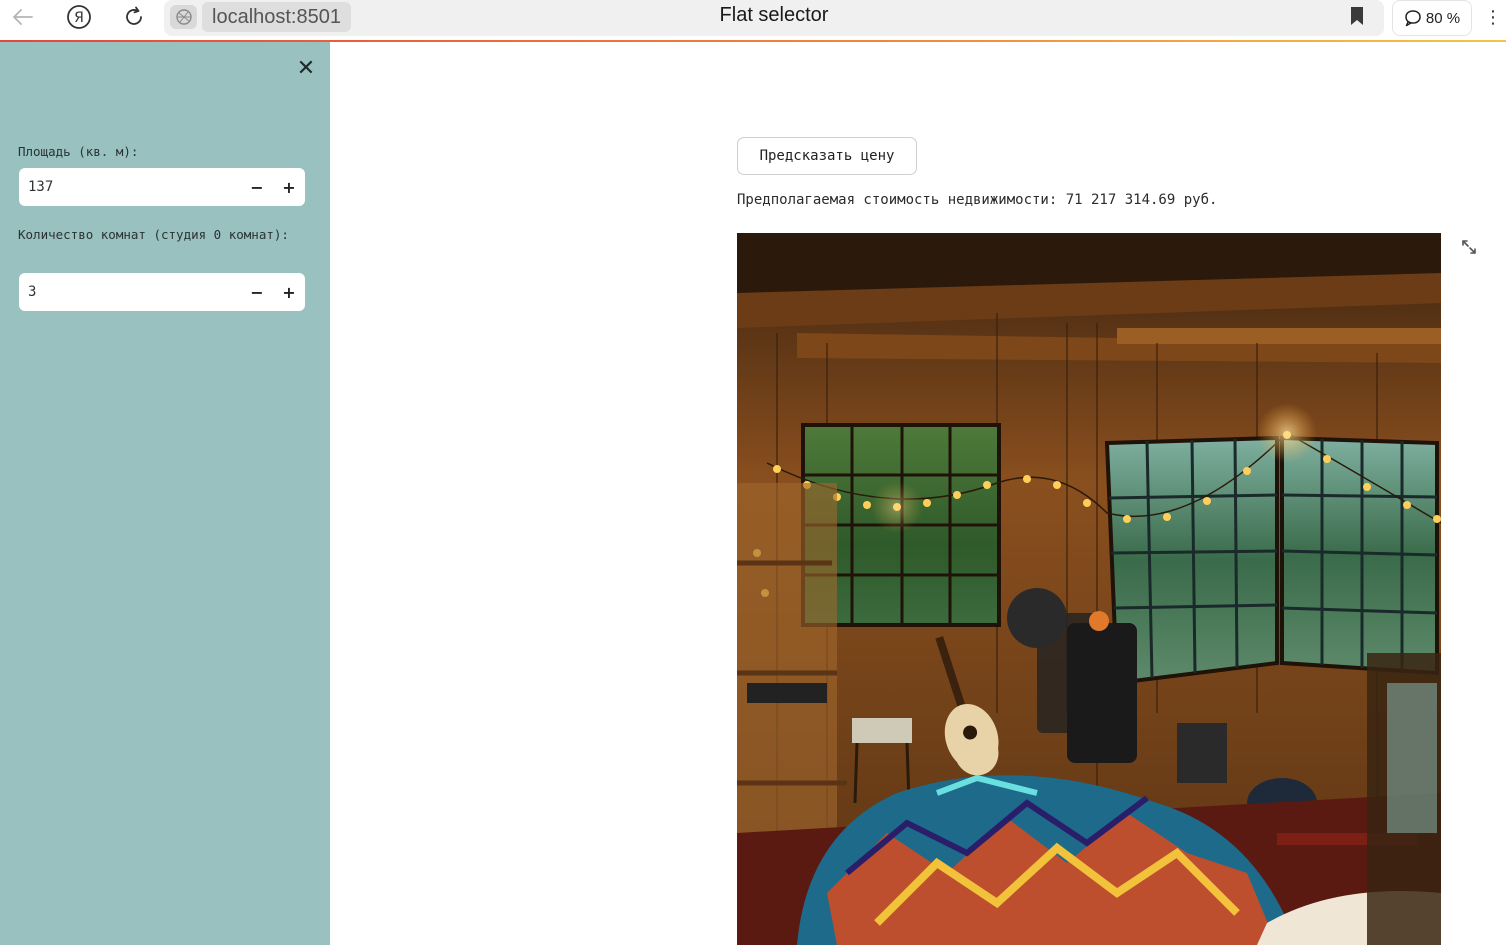 The width and height of the screenshot is (1506, 945). Describe the element at coordinates (130, 187) in the screenshot. I see `area-value: 137` at that location.